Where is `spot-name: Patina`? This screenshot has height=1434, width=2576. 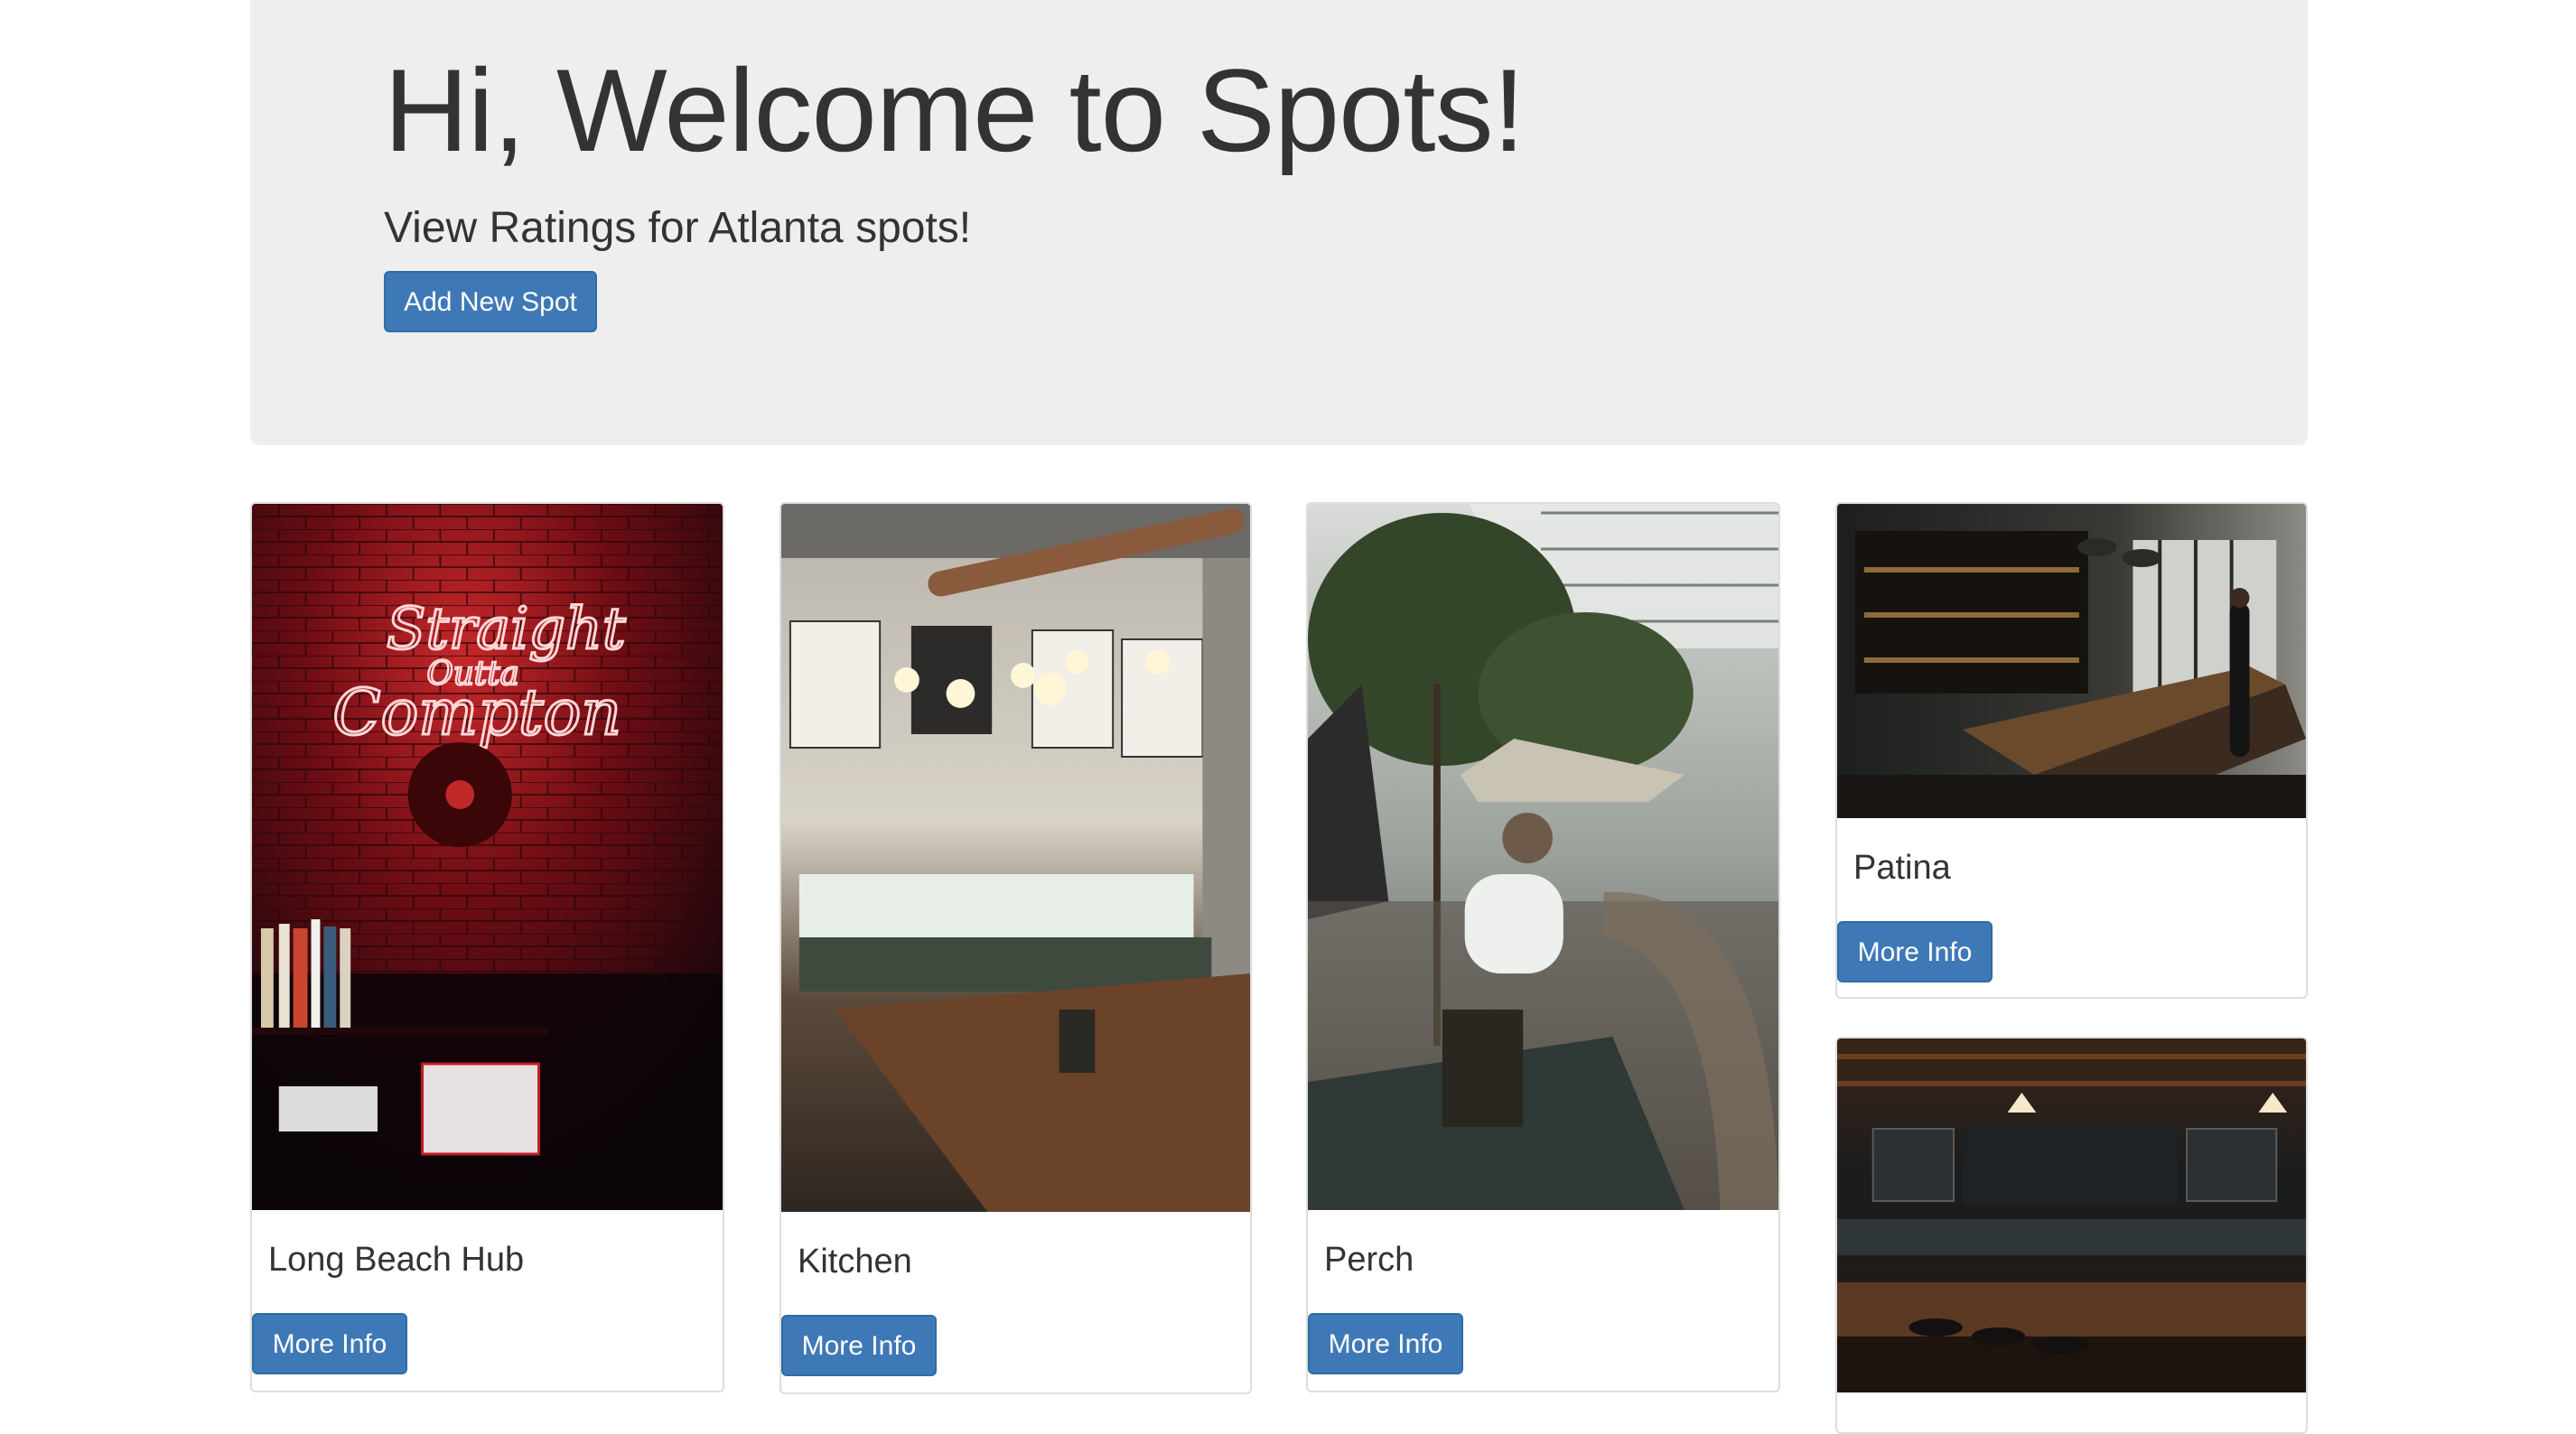 spot-name: Patina is located at coordinates (1902, 868).